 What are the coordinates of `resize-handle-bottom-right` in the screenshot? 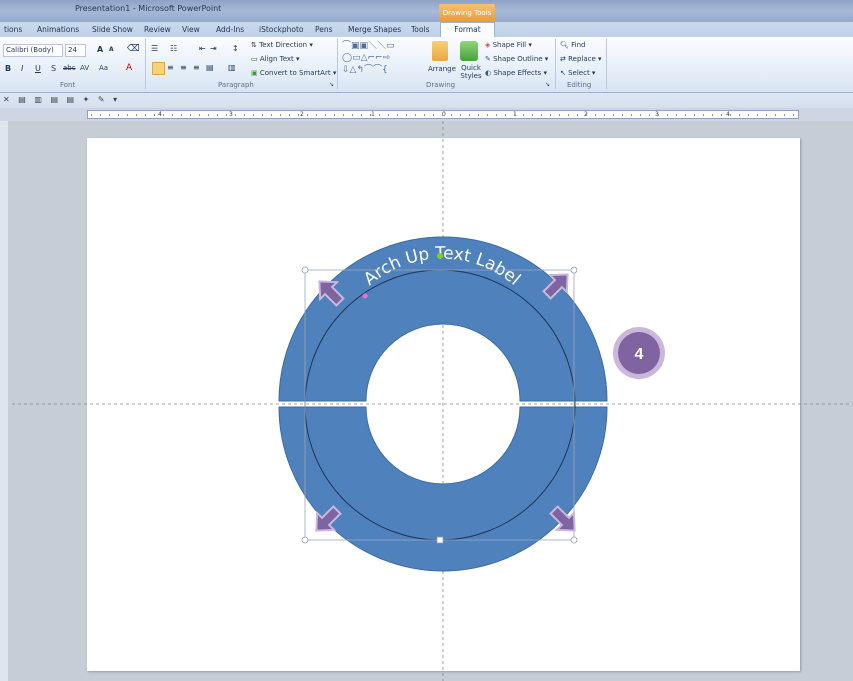 It's located at (574, 540).